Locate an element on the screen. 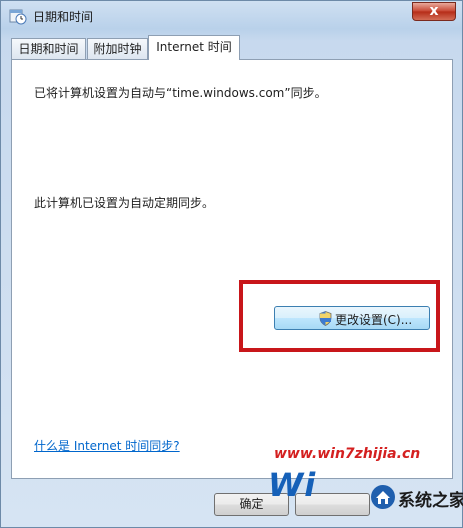  auto-sync-message: 此计算机已设置为自动定期同步。 is located at coordinates (124, 203).